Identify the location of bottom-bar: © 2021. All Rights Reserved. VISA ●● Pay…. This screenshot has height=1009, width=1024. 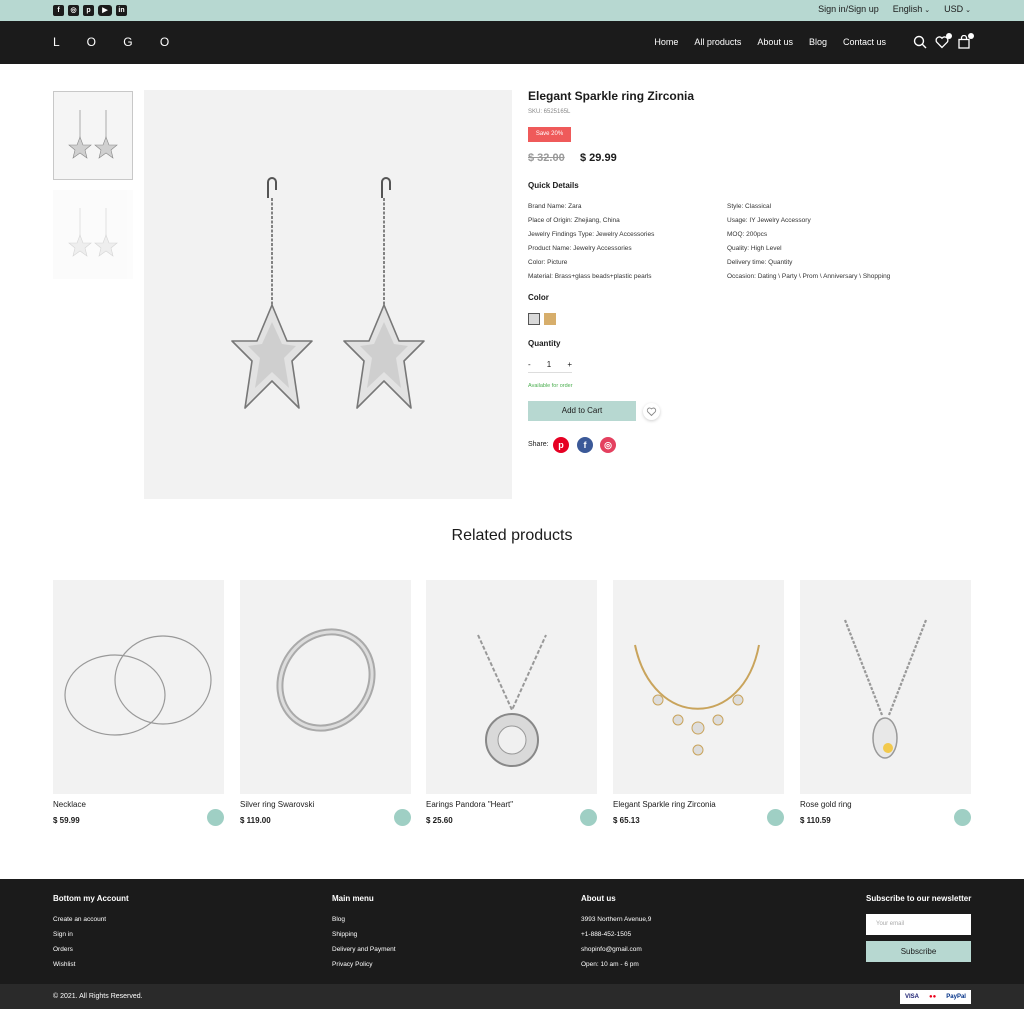
(512, 996).